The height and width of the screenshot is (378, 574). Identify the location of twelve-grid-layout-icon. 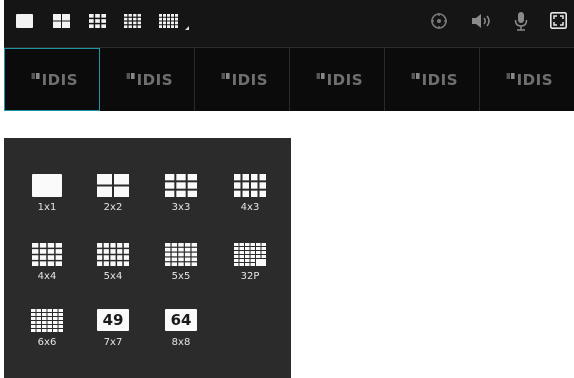
(250, 185).